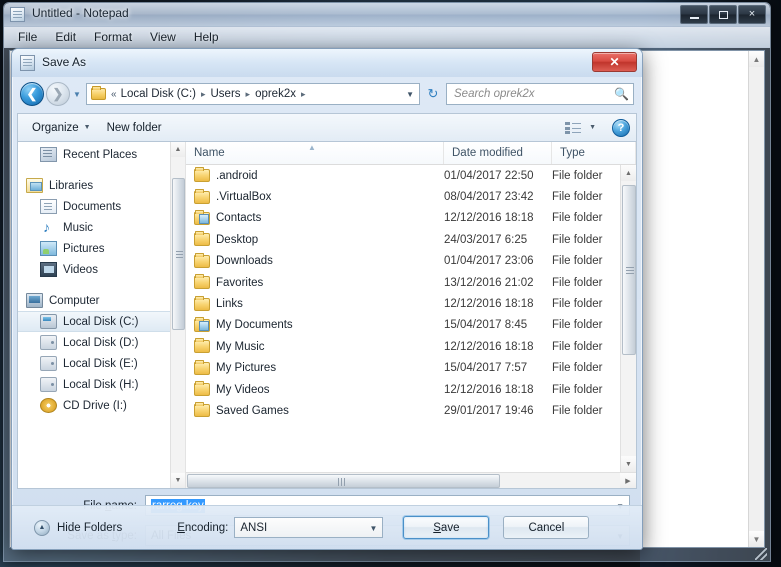  What do you see at coordinates (614, 62) in the screenshot?
I see `dialog-close-button: ✕` at bounding box center [614, 62].